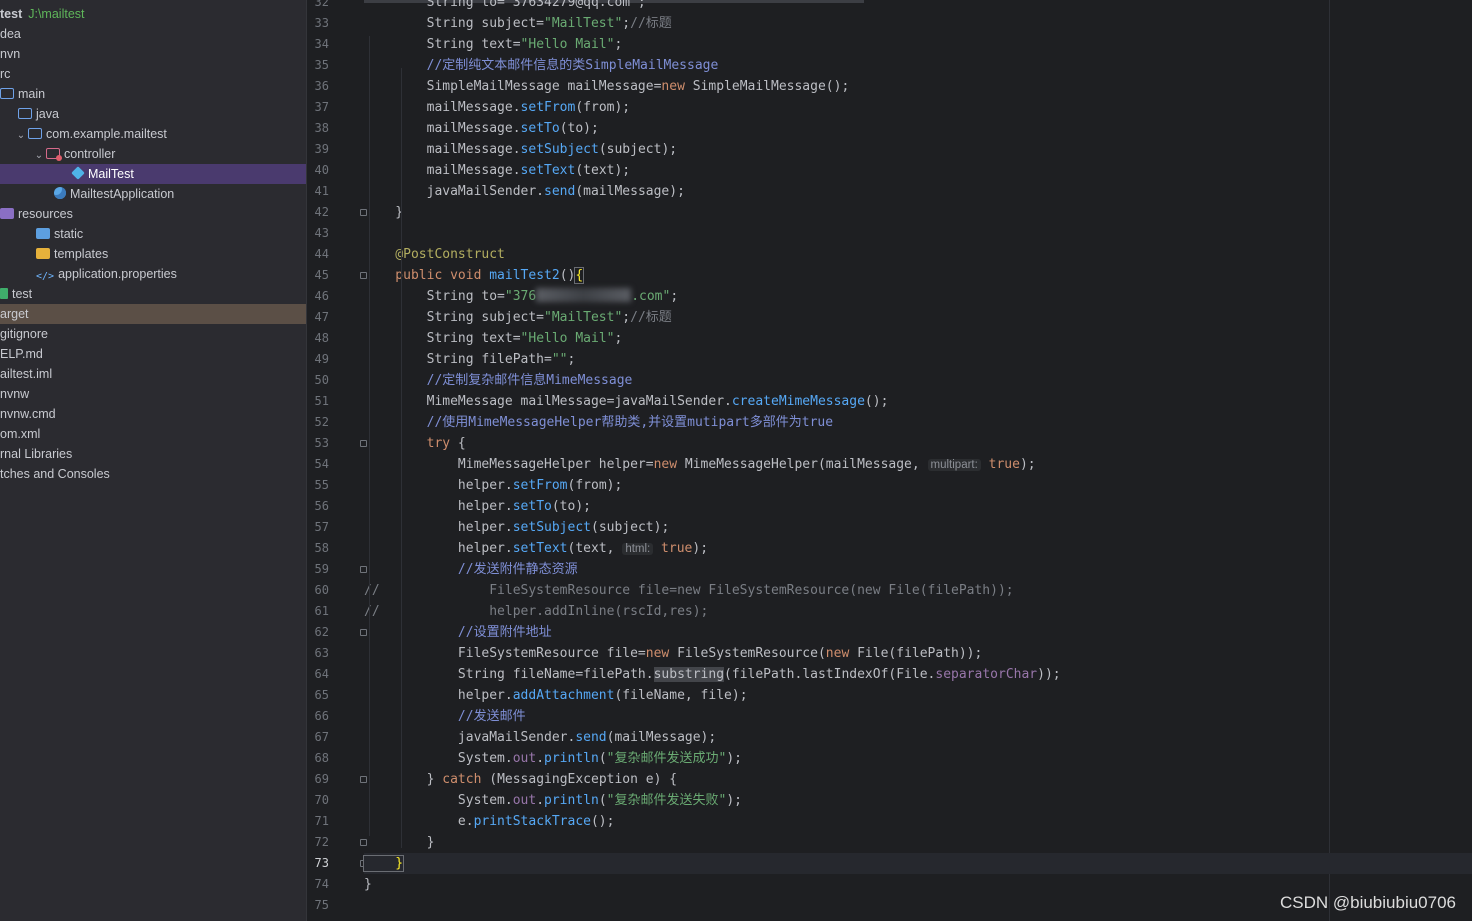 Image resolution: width=1472 pixels, height=921 pixels. What do you see at coordinates (532, 506) in the screenshot?
I see `code-token: setTo` at bounding box center [532, 506].